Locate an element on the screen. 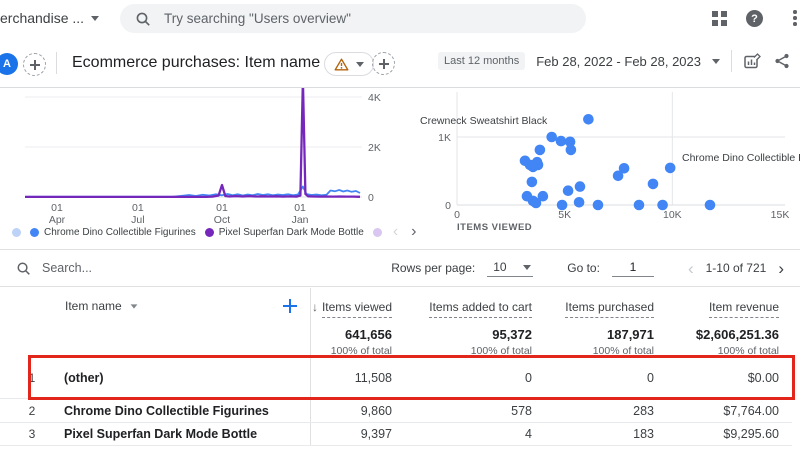 The image size is (800, 449). top-app-bar: erchandise ... ? is located at coordinates (400, 19).